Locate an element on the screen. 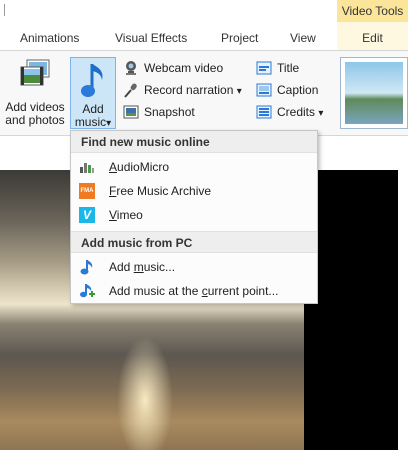 The width and height of the screenshot is (408, 450). webcam-icon is located at coordinates (131, 68).